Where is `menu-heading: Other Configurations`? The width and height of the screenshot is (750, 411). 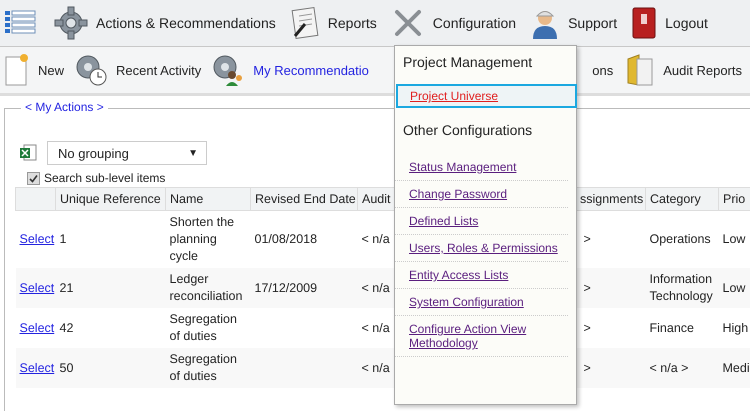
menu-heading: Other Configurations is located at coordinates (468, 130).